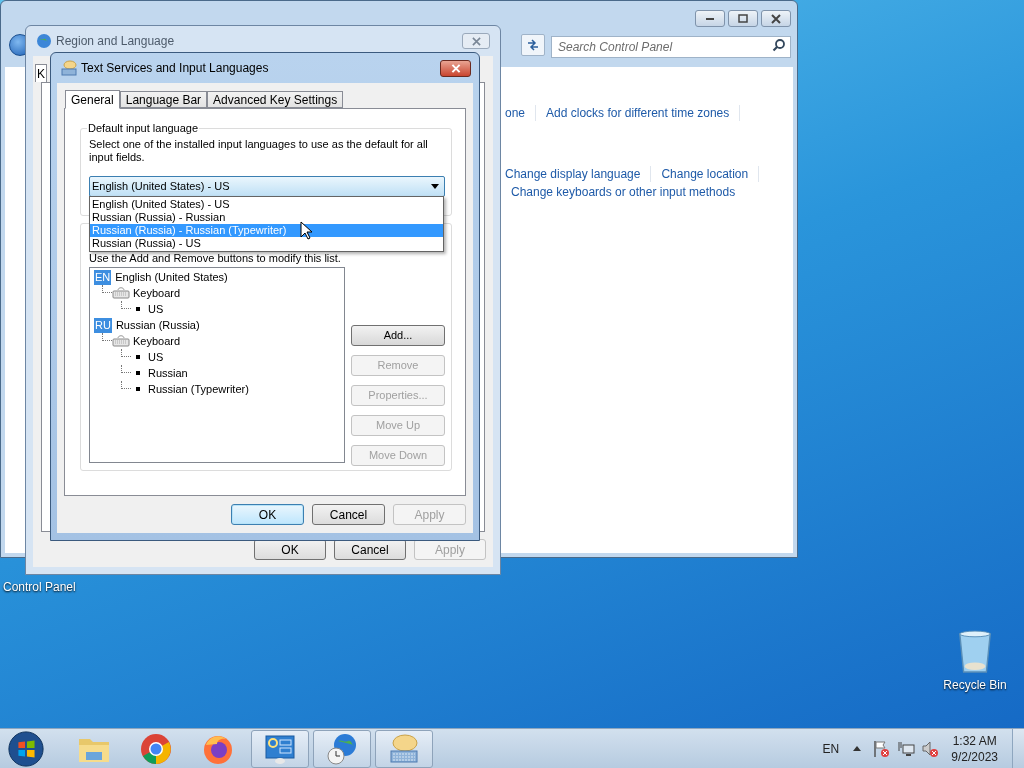 The image size is (1024, 768). Describe the element at coordinates (171, 277) in the screenshot. I see `tree-item: English (United States)` at that location.